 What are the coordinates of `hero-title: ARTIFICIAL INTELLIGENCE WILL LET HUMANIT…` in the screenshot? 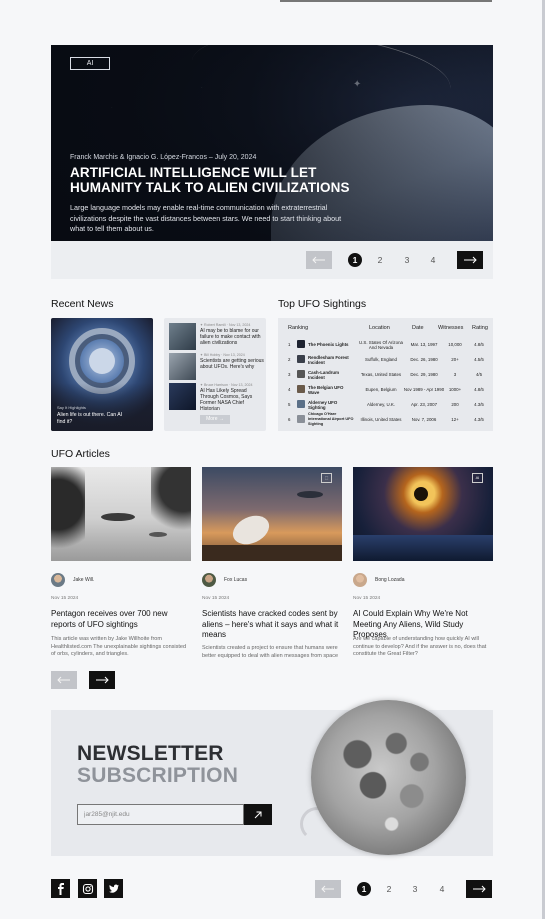 It's located at (220, 180).